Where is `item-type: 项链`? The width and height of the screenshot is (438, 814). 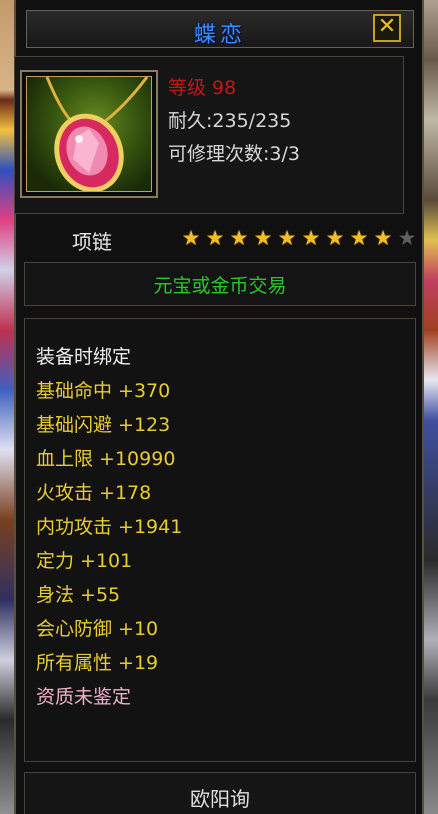
item-type: 项链 is located at coordinates (92, 242).